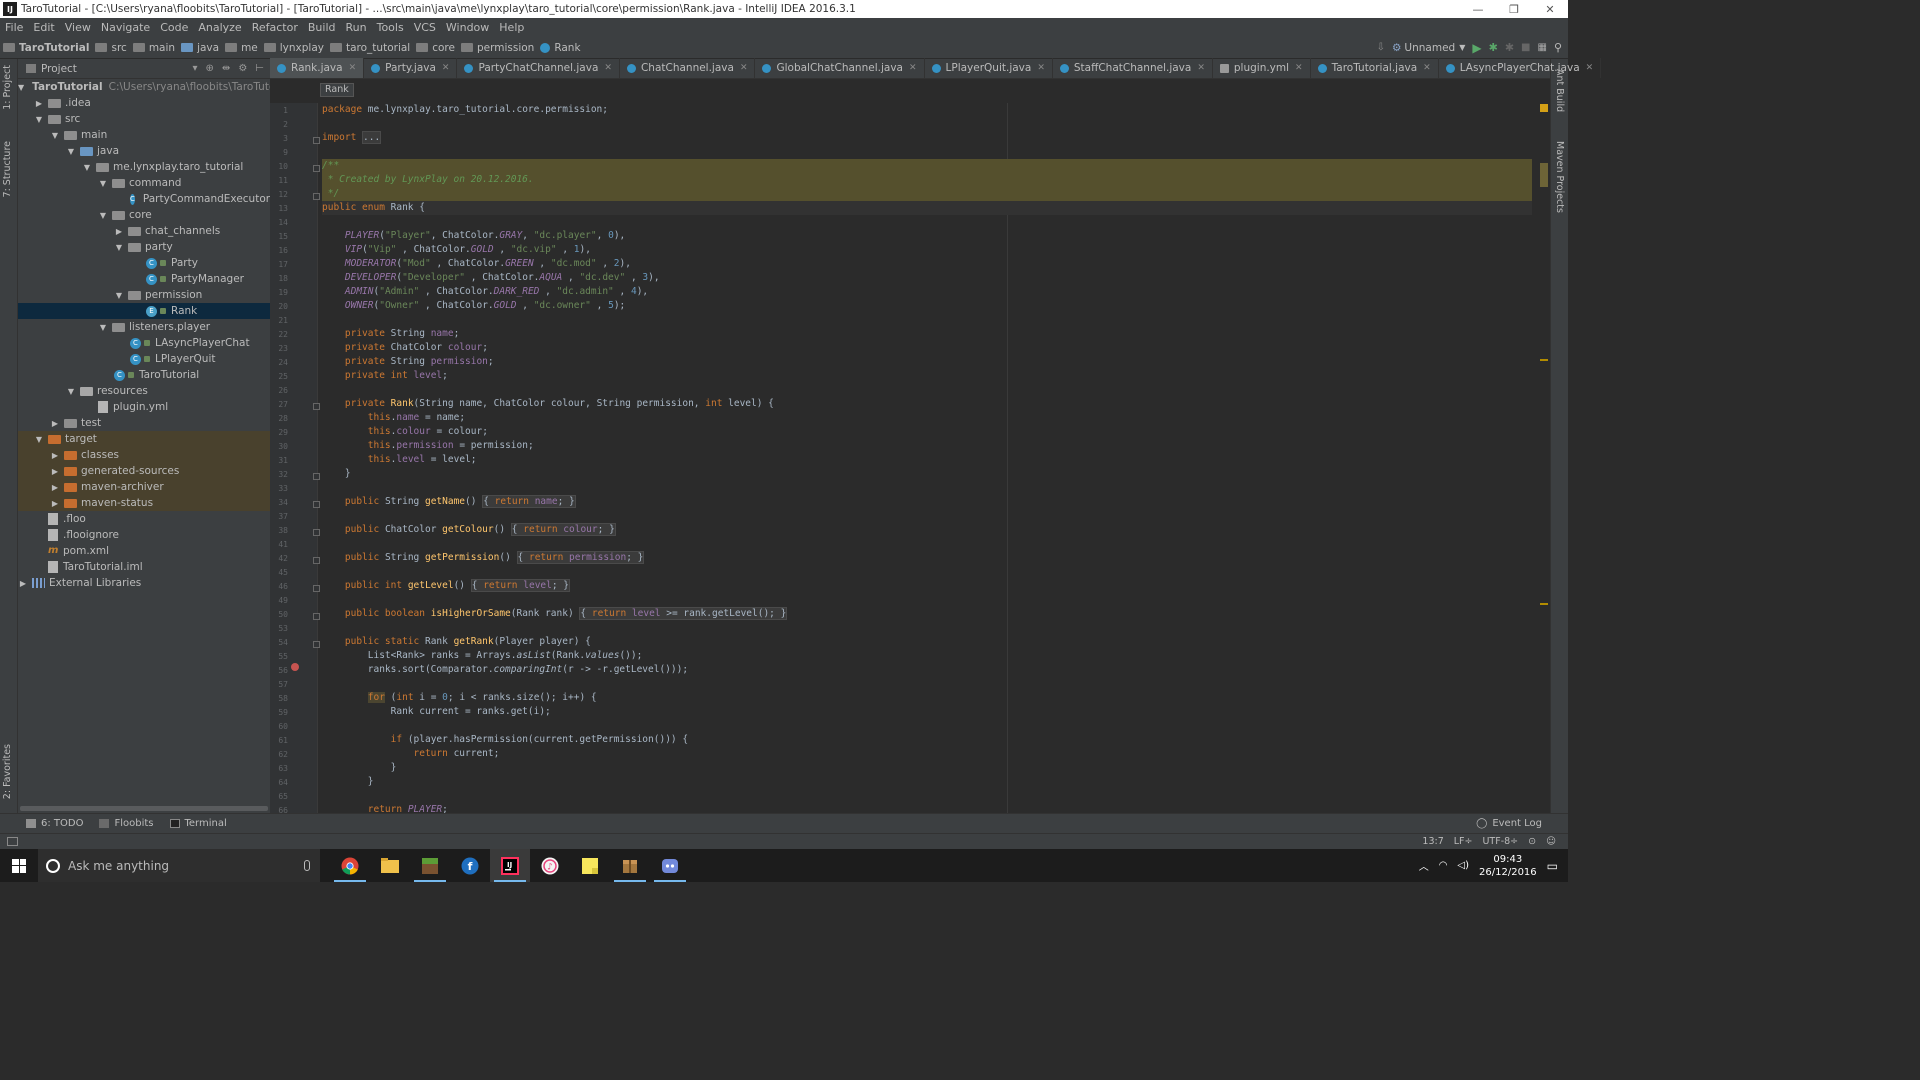 This screenshot has width=1920, height=1080. I want to click on tree-item: ▼ src, so click(144, 119).